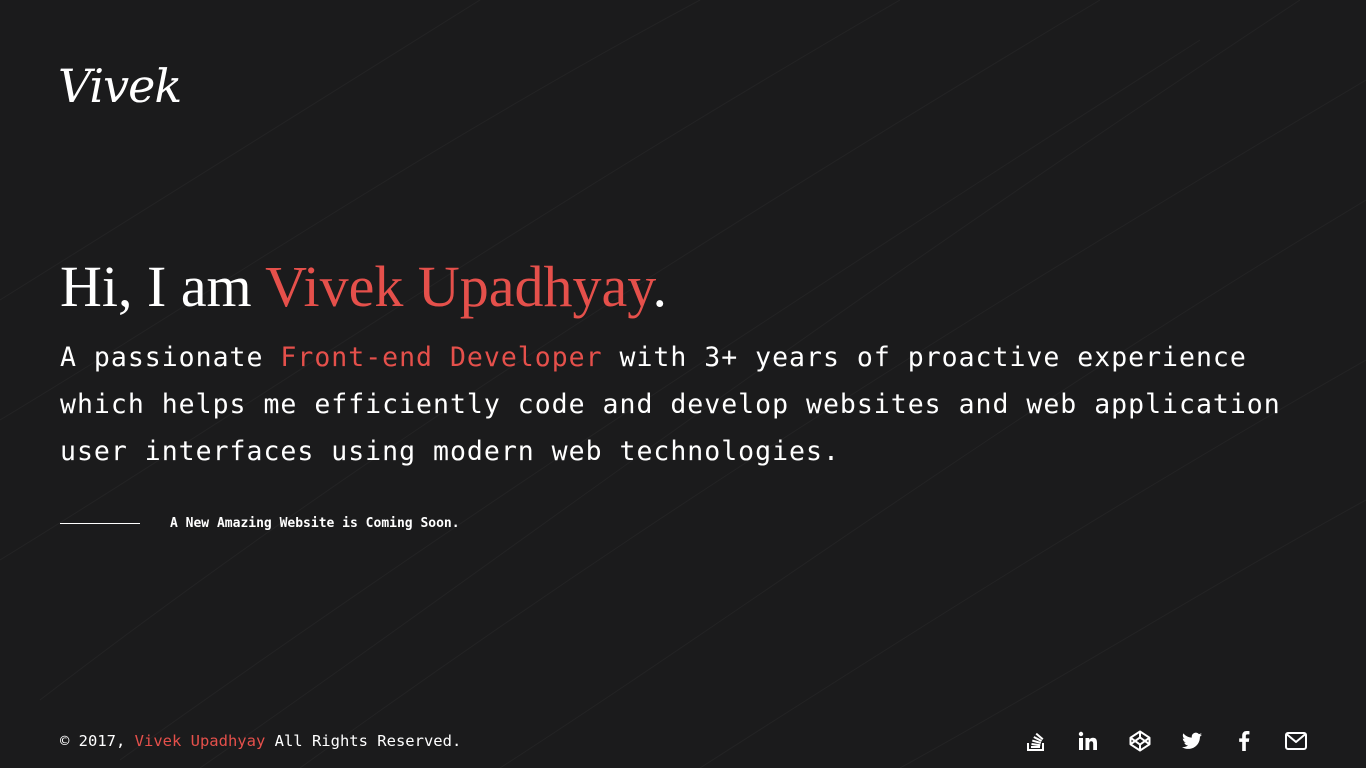 The width and height of the screenshot is (1366, 768). Describe the element at coordinates (660, 286) in the screenshot. I see `hero-period: .` at that location.